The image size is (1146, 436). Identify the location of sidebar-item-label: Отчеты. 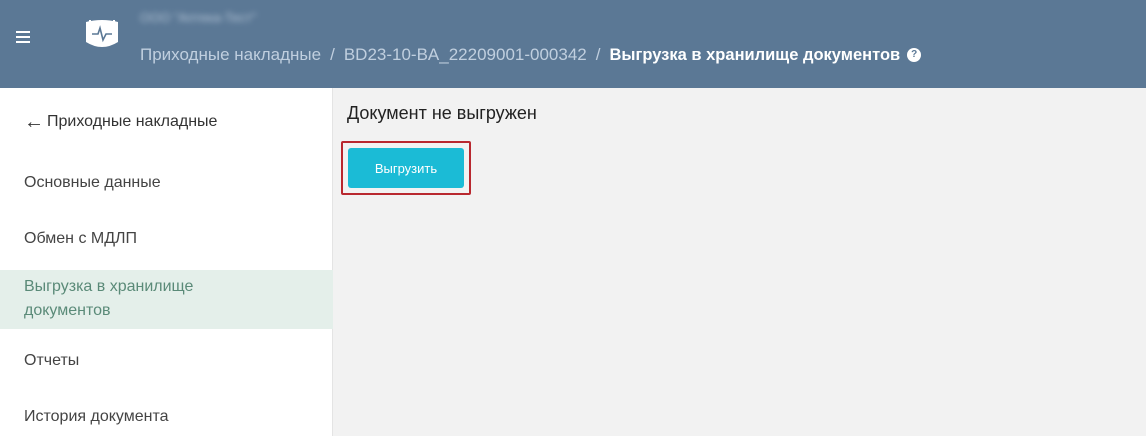
(52, 360).